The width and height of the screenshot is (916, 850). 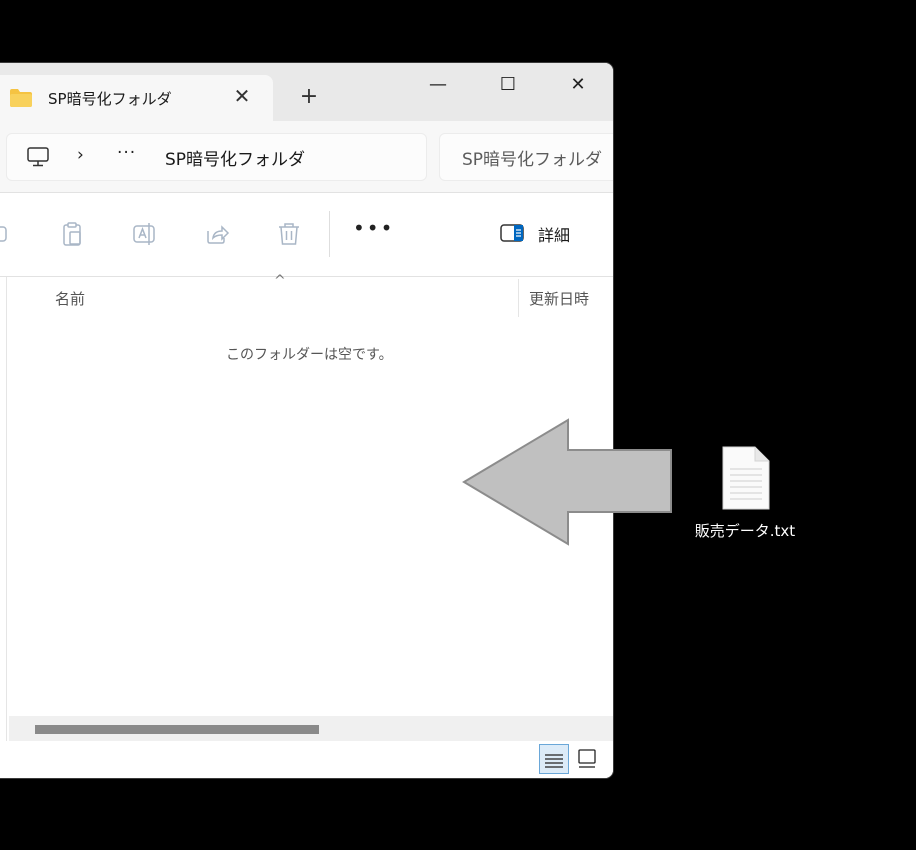 What do you see at coordinates (508, 85) in the screenshot?
I see `maximize-button: ☐` at bounding box center [508, 85].